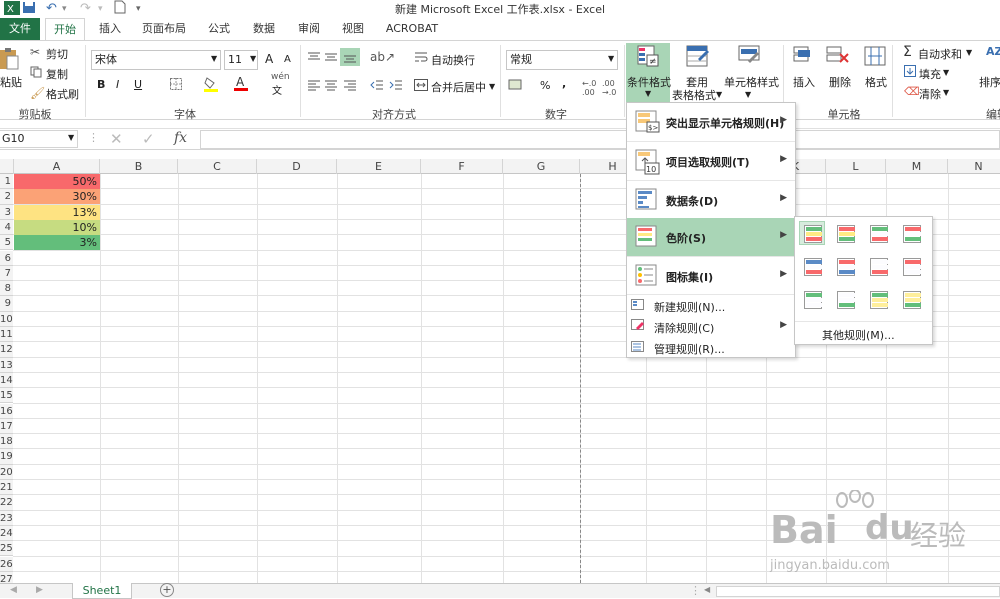 This screenshot has height=599, width=1000. I want to click on align-left-icon, so click(314, 86).